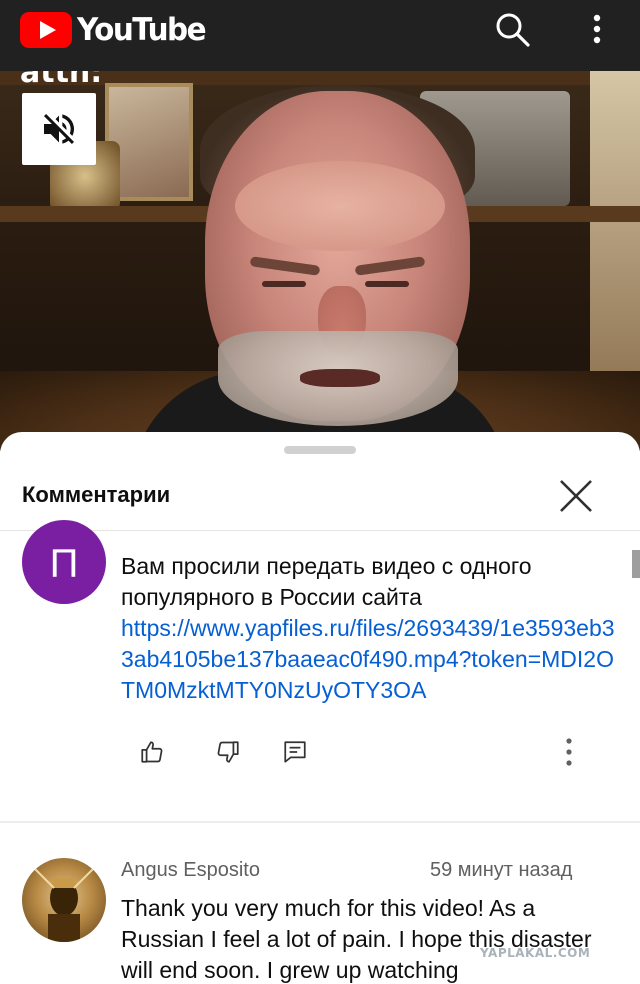  Describe the element at coordinates (512, 30) in the screenshot. I see `search-icon` at that location.